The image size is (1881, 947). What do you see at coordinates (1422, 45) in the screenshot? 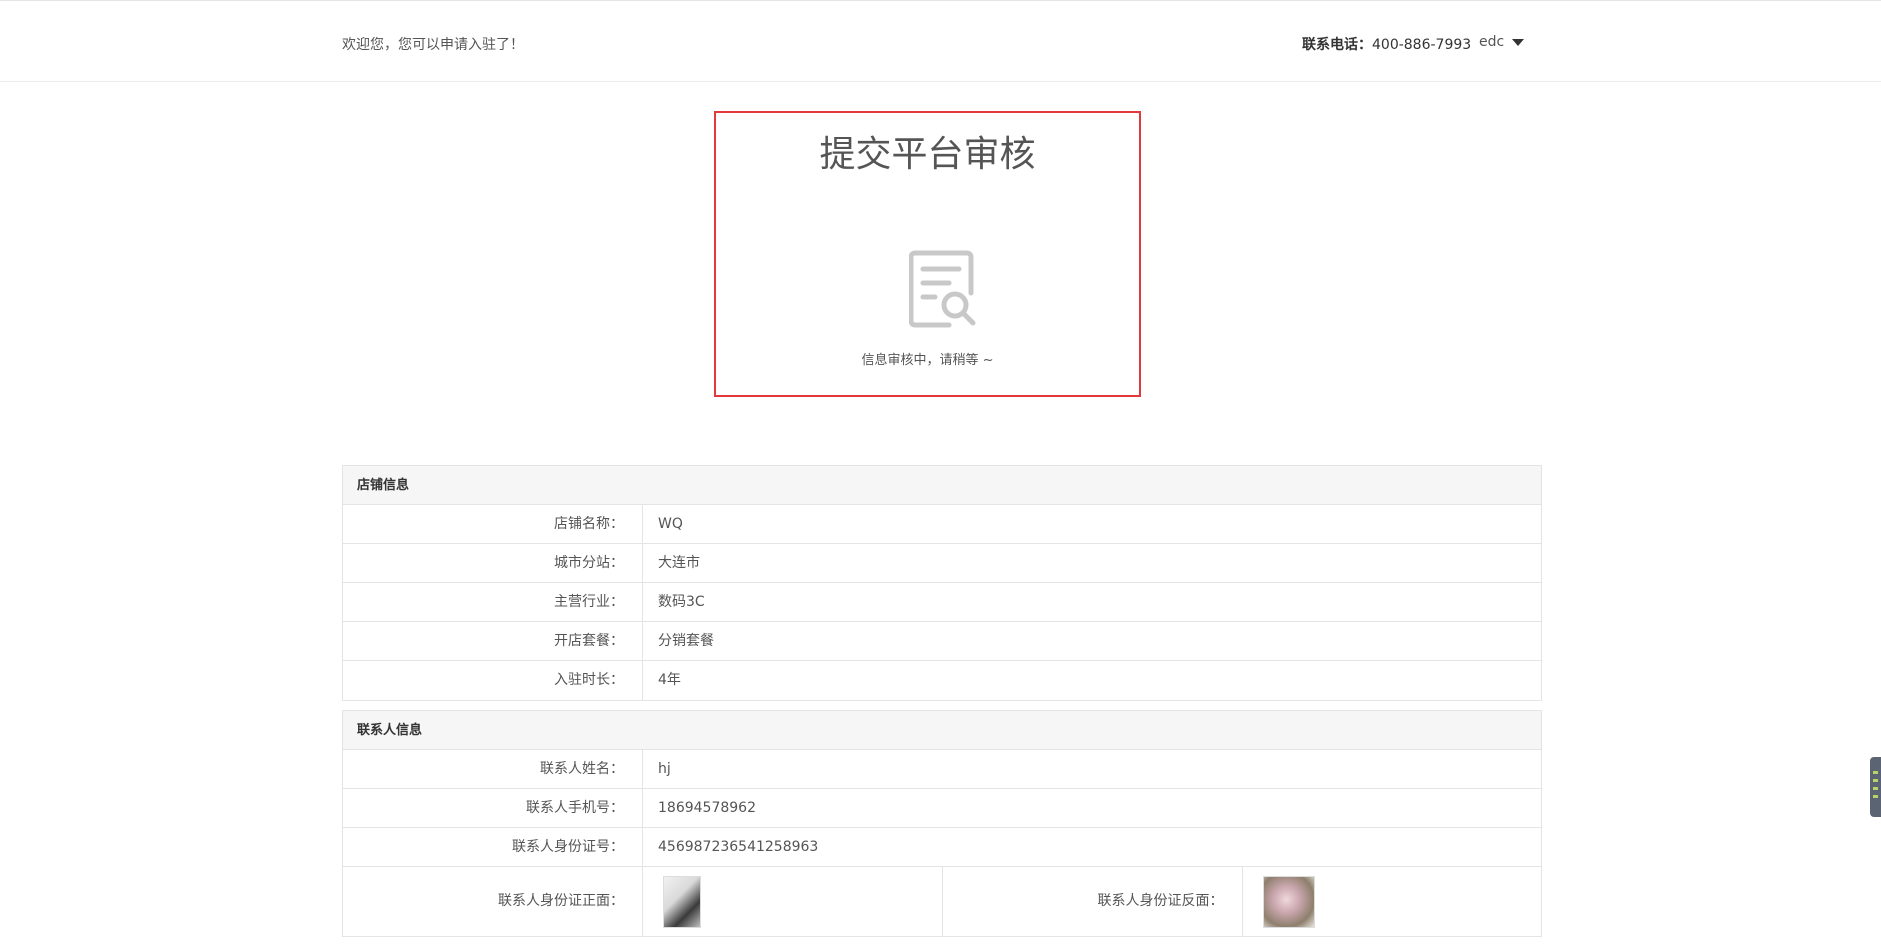
I see `contact-phone-number: 400-886-7993` at bounding box center [1422, 45].